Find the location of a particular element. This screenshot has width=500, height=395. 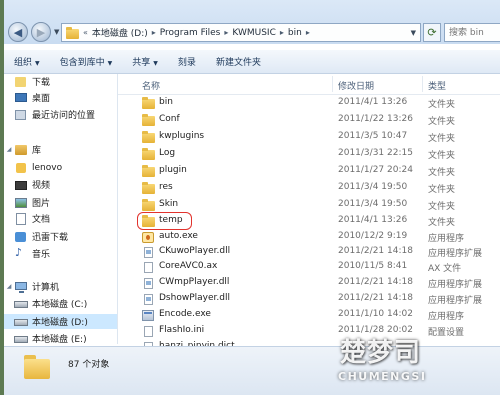

column-header-date: 修改日期 is located at coordinates (356, 85).